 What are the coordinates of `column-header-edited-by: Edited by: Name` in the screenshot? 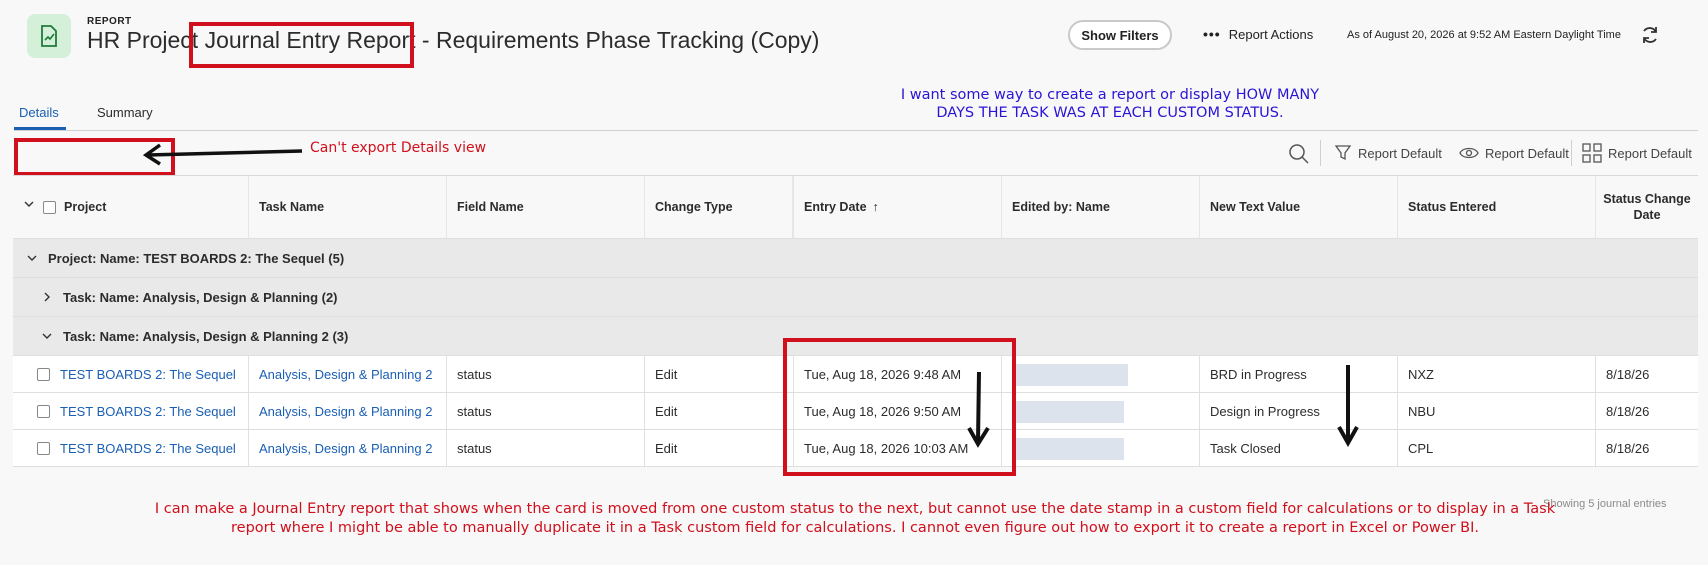 It's located at (1100, 207).